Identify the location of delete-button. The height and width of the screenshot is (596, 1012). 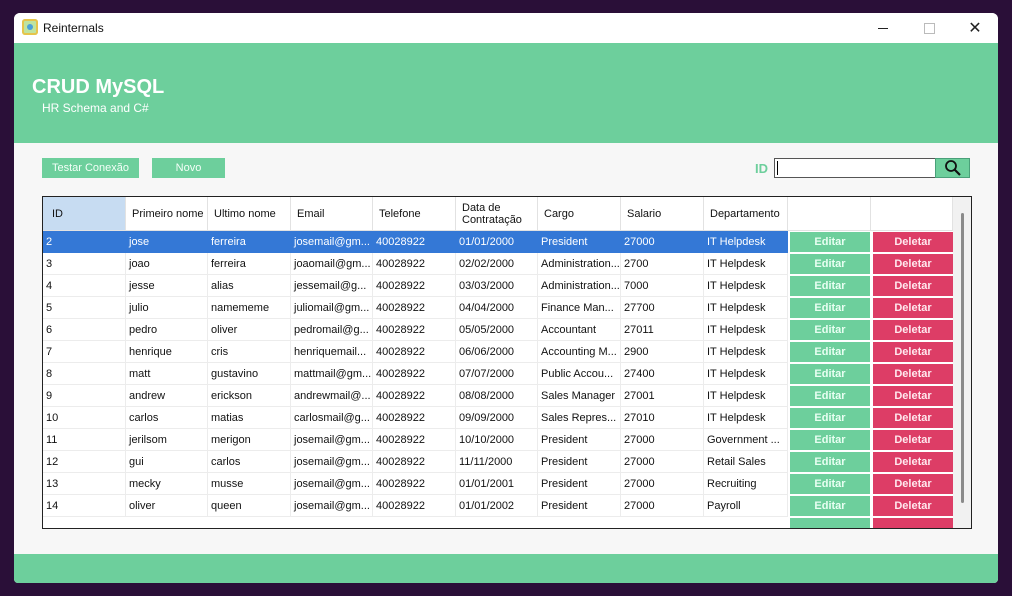
(913, 523).